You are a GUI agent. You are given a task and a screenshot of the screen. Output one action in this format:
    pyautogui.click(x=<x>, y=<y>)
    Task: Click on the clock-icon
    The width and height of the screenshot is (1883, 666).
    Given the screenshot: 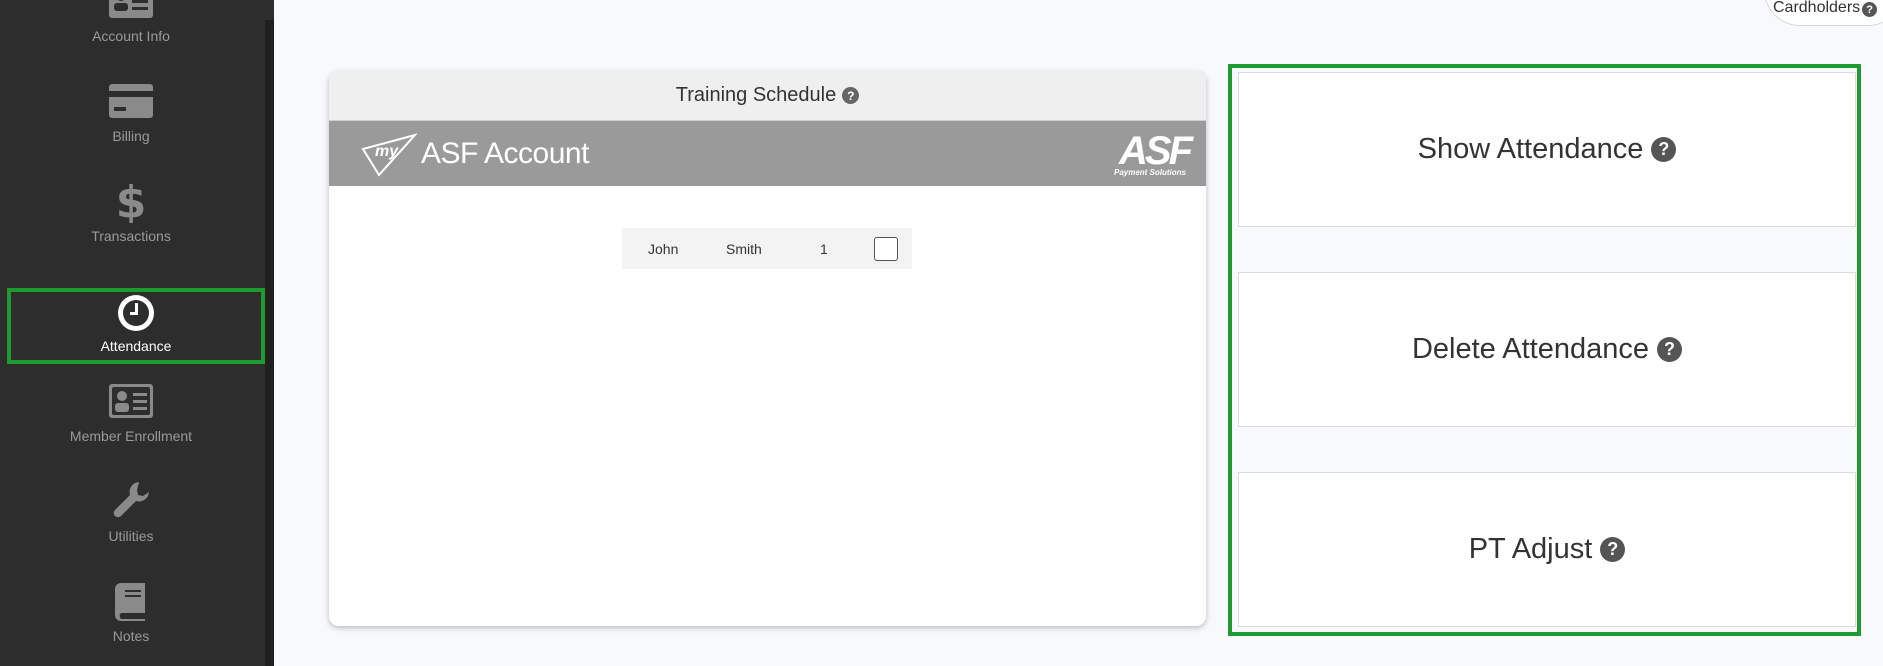 What is the action you would take?
    pyautogui.click(x=136, y=313)
    